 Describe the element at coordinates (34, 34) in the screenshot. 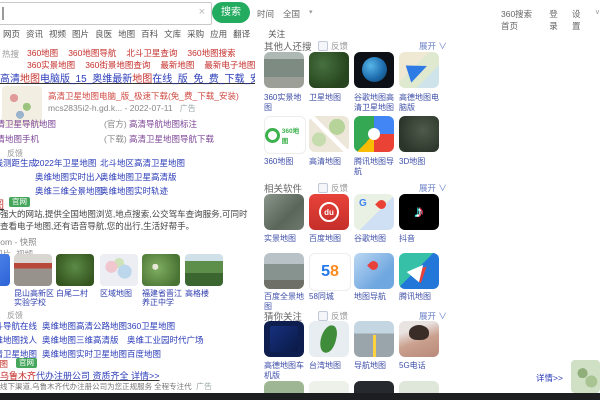

I see `tab-news: 资讯` at that location.